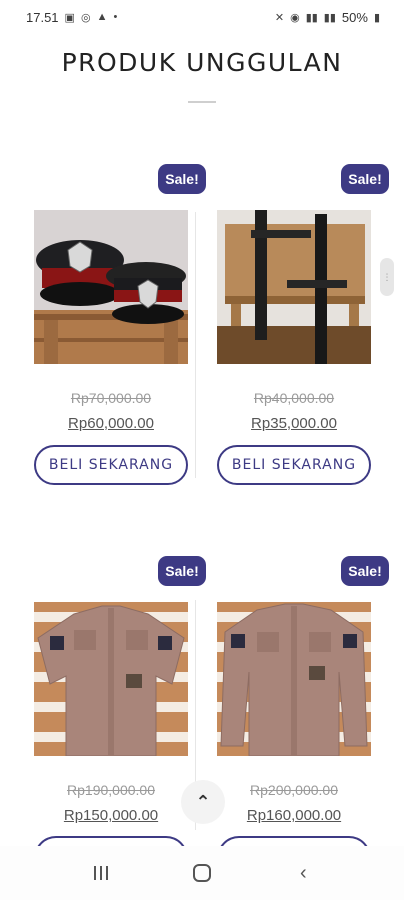 The width and height of the screenshot is (404, 900). What do you see at coordinates (195, 345) in the screenshot?
I see `column-divider` at bounding box center [195, 345].